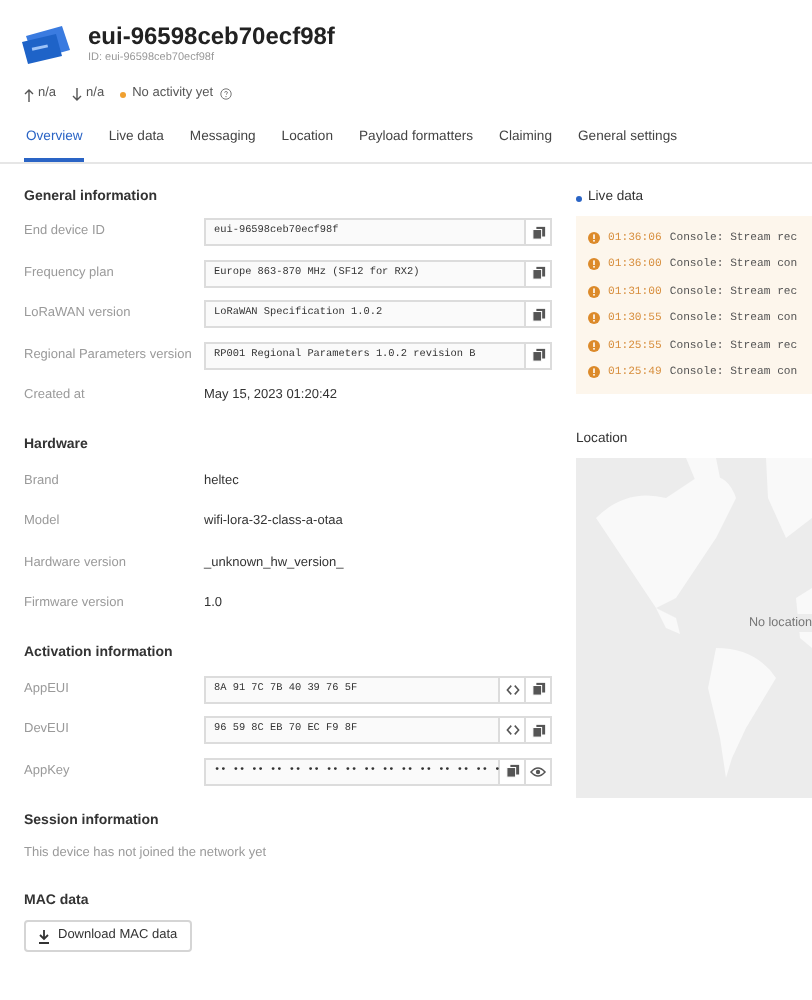  Describe the element at coordinates (77, 94) in the screenshot. I see `downlink-icon` at that location.